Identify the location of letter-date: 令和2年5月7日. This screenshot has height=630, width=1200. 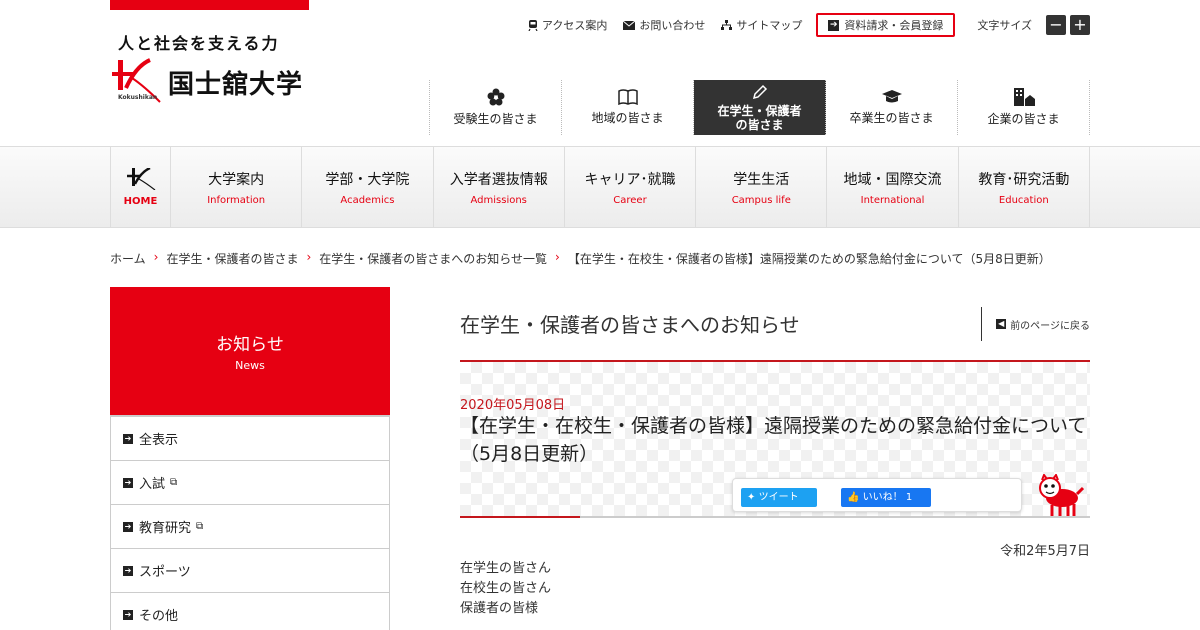
(1045, 551).